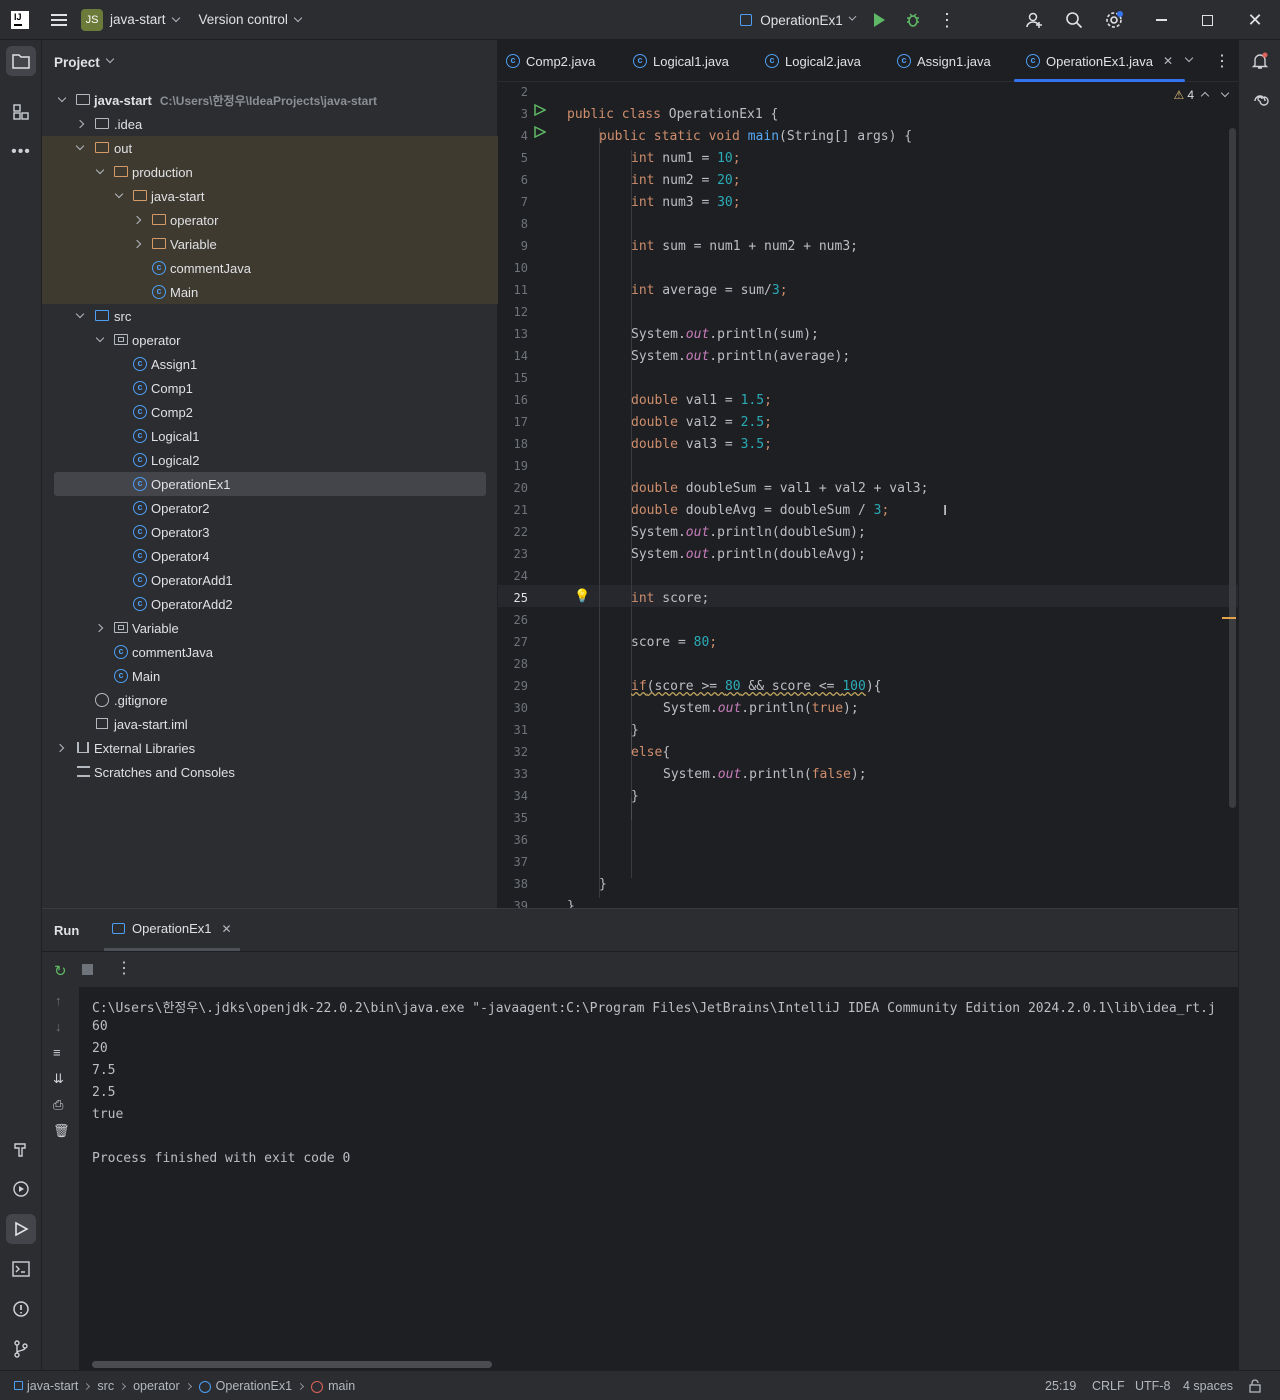 Image resolution: width=1280 pixels, height=1400 pixels. What do you see at coordinates (270, 148) in the screenshot?
I see `tree-item-out: out` at bounding box center [270, 148].